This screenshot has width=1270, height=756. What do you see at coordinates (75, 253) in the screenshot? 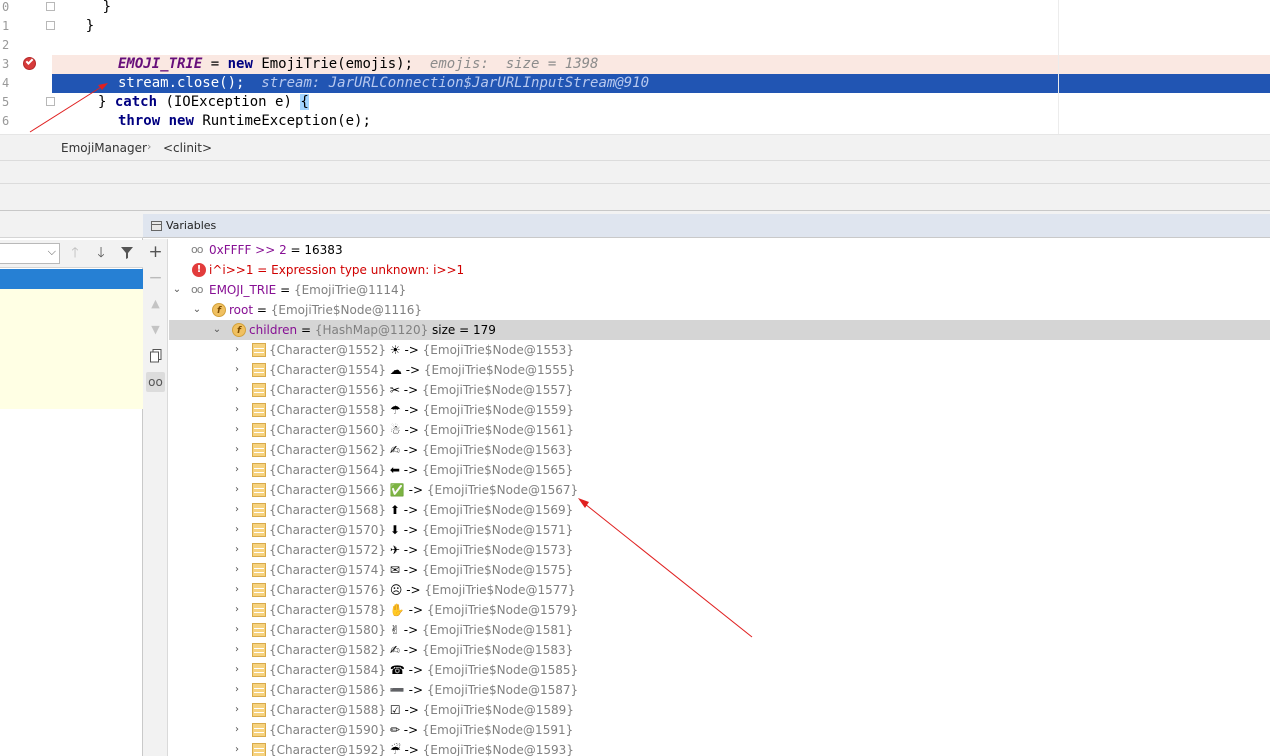
I see `arrow-up-icon: 🡑` at bounding box center [75, 253].